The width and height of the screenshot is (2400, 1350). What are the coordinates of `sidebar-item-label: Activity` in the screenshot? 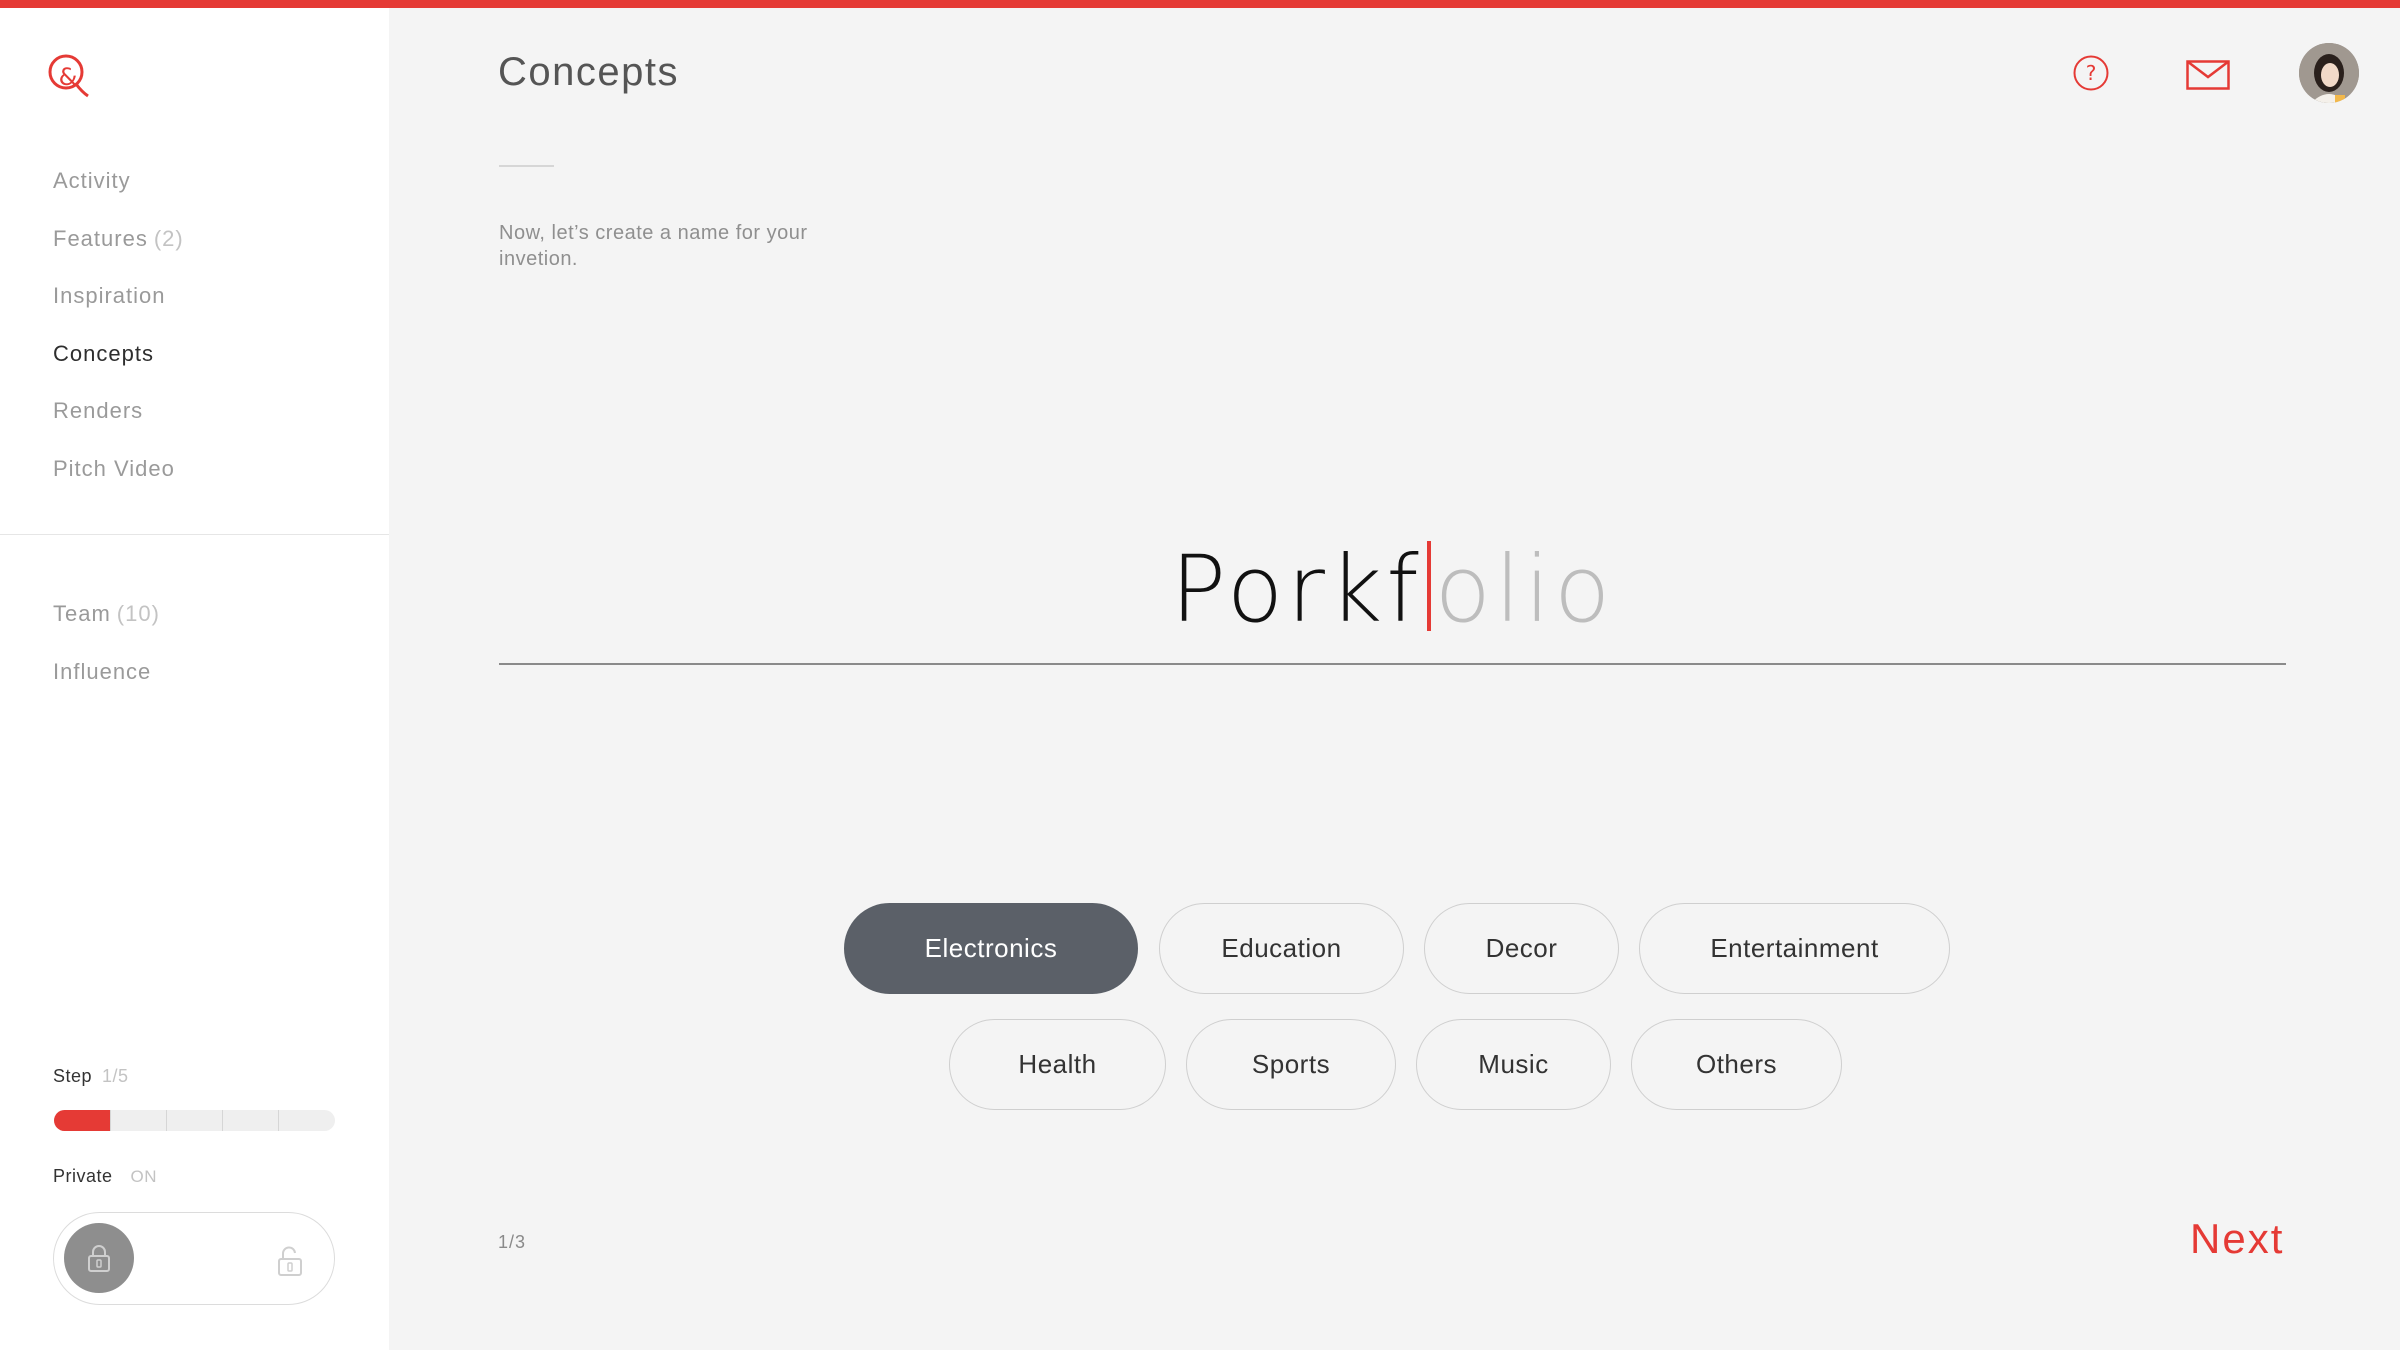 It's located at (92, 180).